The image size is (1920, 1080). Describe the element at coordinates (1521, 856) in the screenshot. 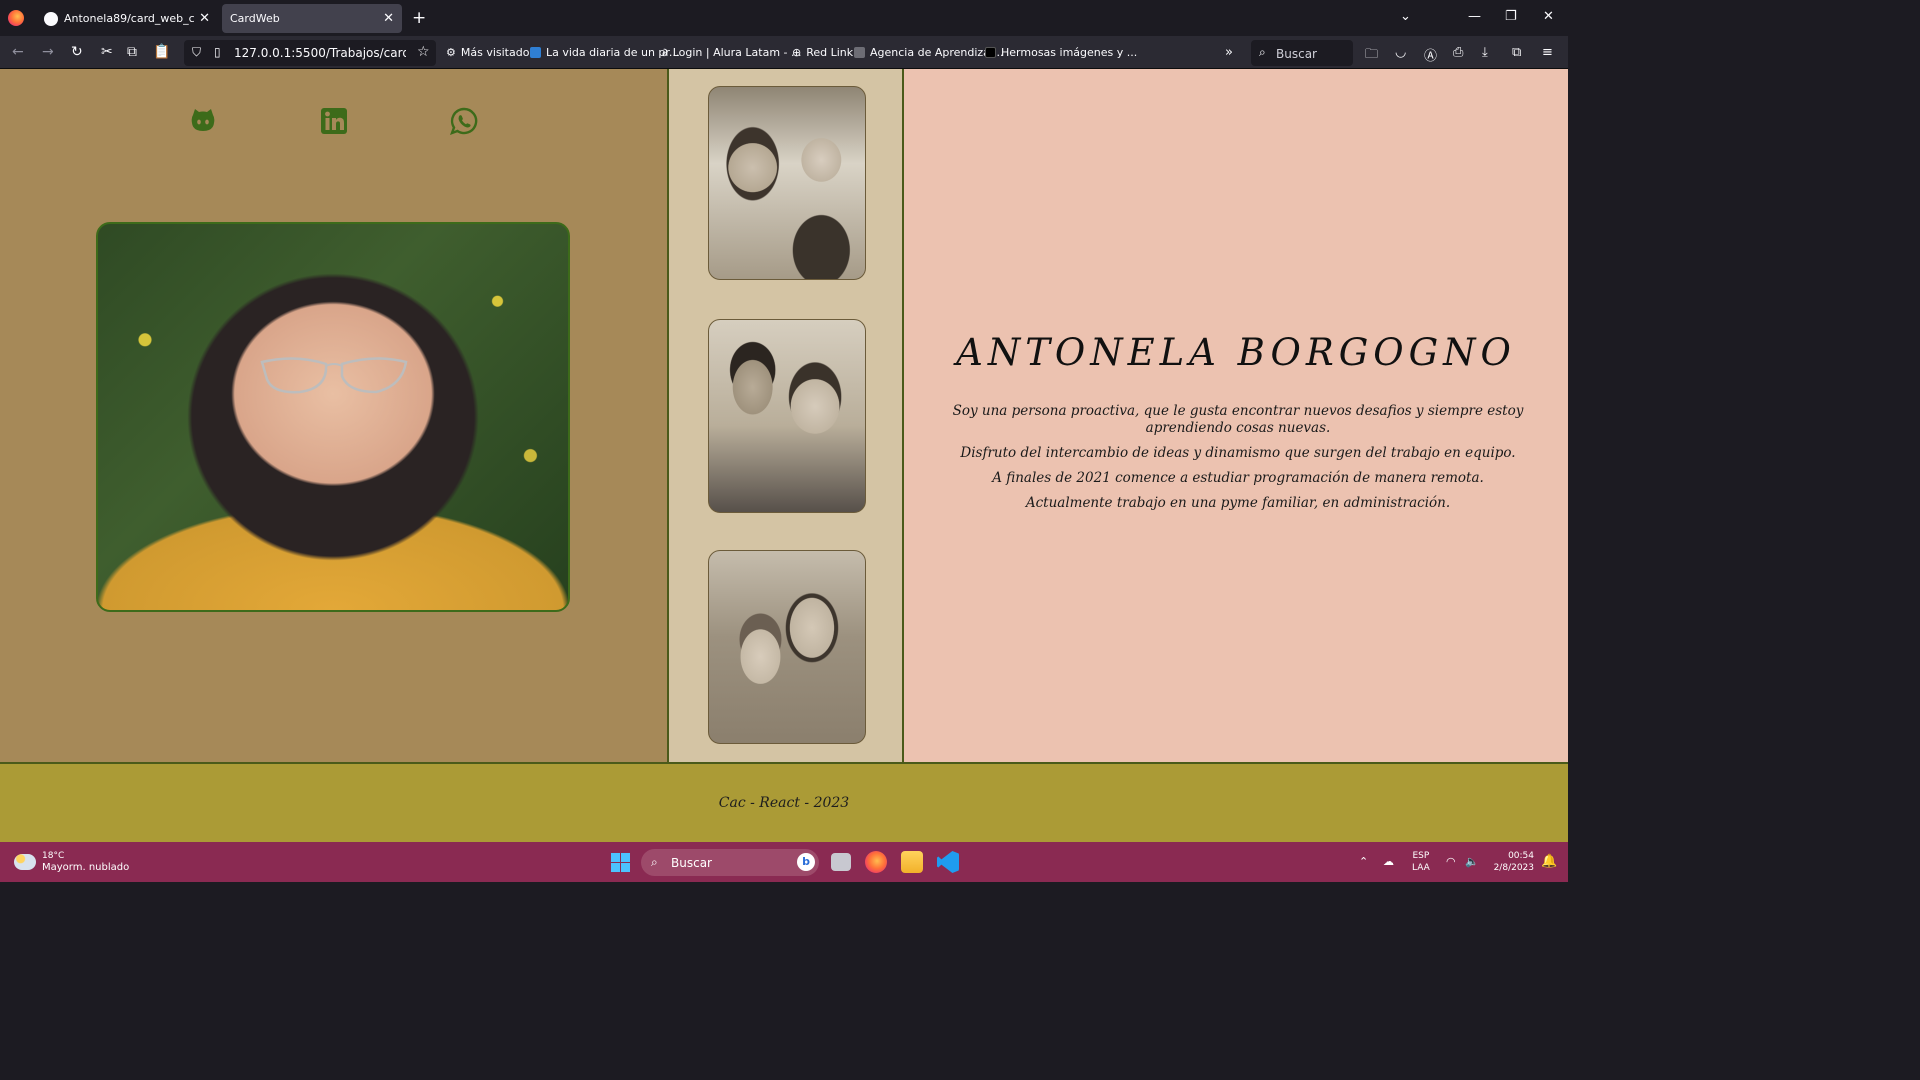

I see `clock-time: 00:54` at that location.